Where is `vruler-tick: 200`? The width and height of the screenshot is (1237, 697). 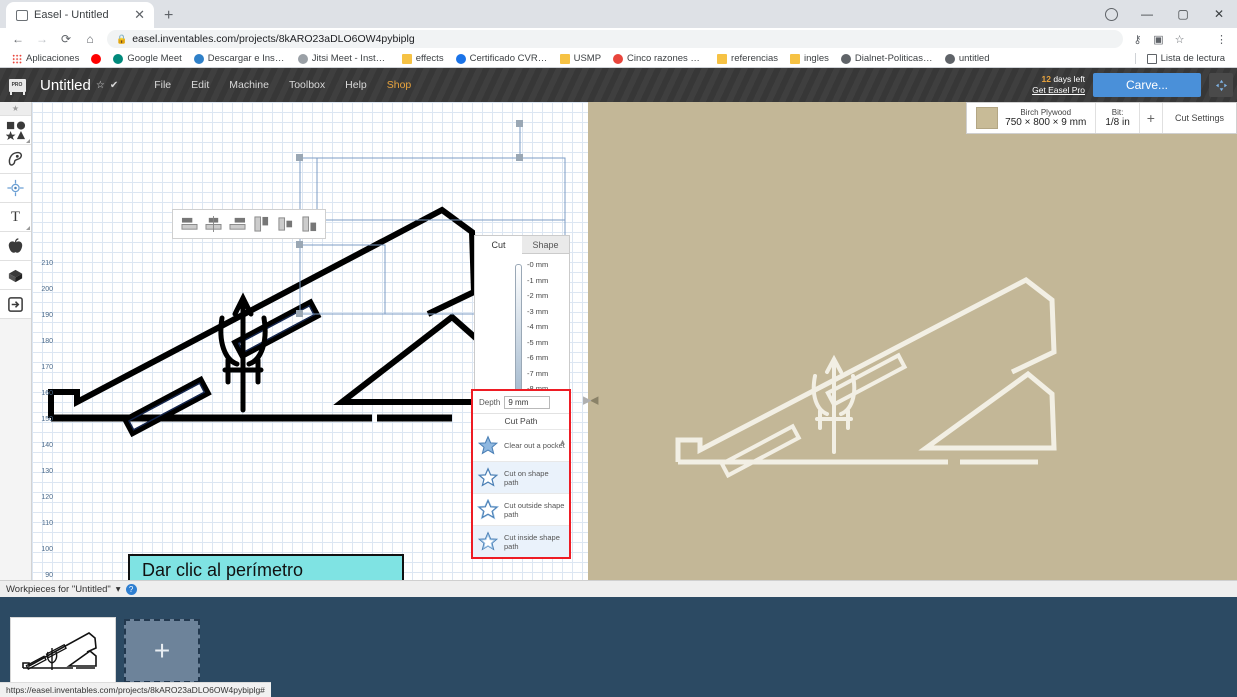
vruler-tick: 200 is located at coordinates (47, 289).